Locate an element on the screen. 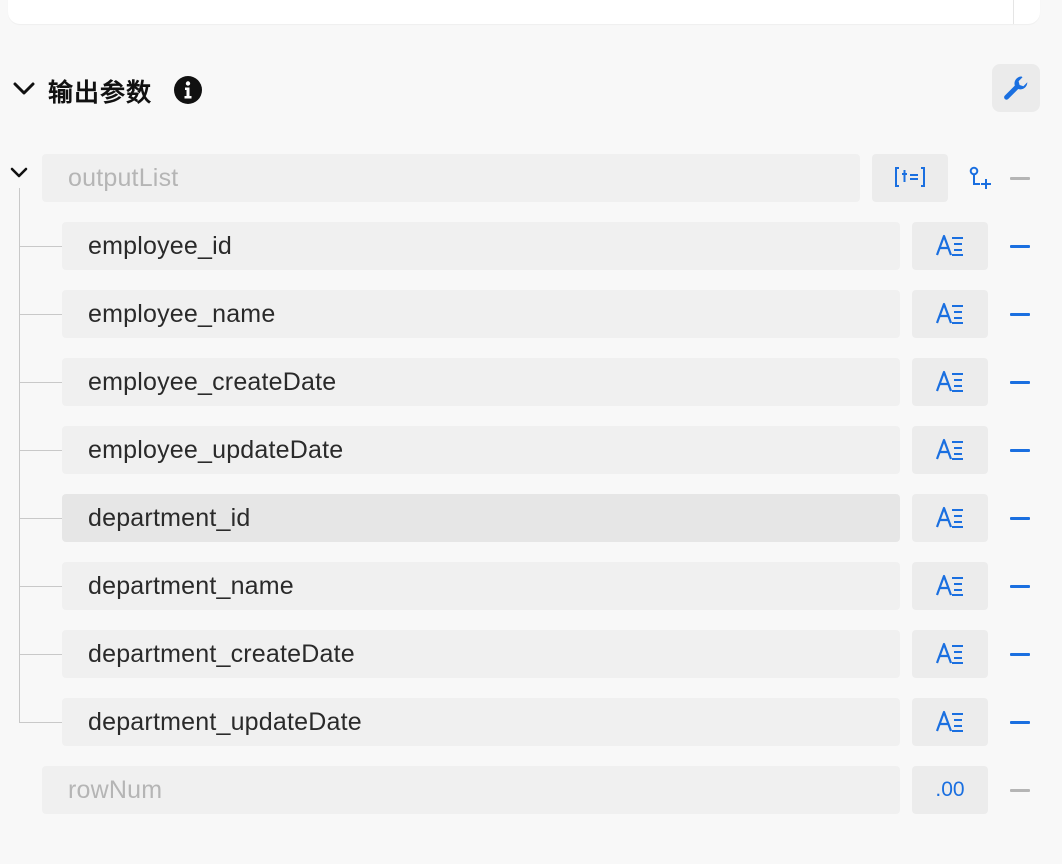  wrench-icon is located at coordinates (1016, 88).